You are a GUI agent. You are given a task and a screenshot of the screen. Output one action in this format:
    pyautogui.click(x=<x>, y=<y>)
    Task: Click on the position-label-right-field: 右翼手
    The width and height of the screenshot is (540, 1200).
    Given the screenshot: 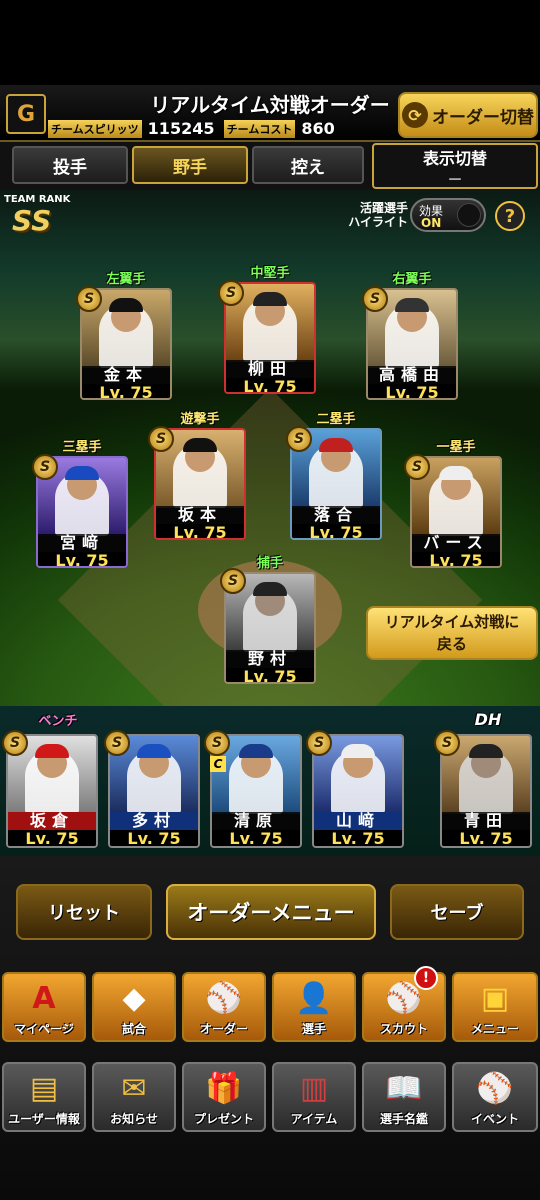 What is the action you would take?
    pyautogui.click(x=412, y=279)
    